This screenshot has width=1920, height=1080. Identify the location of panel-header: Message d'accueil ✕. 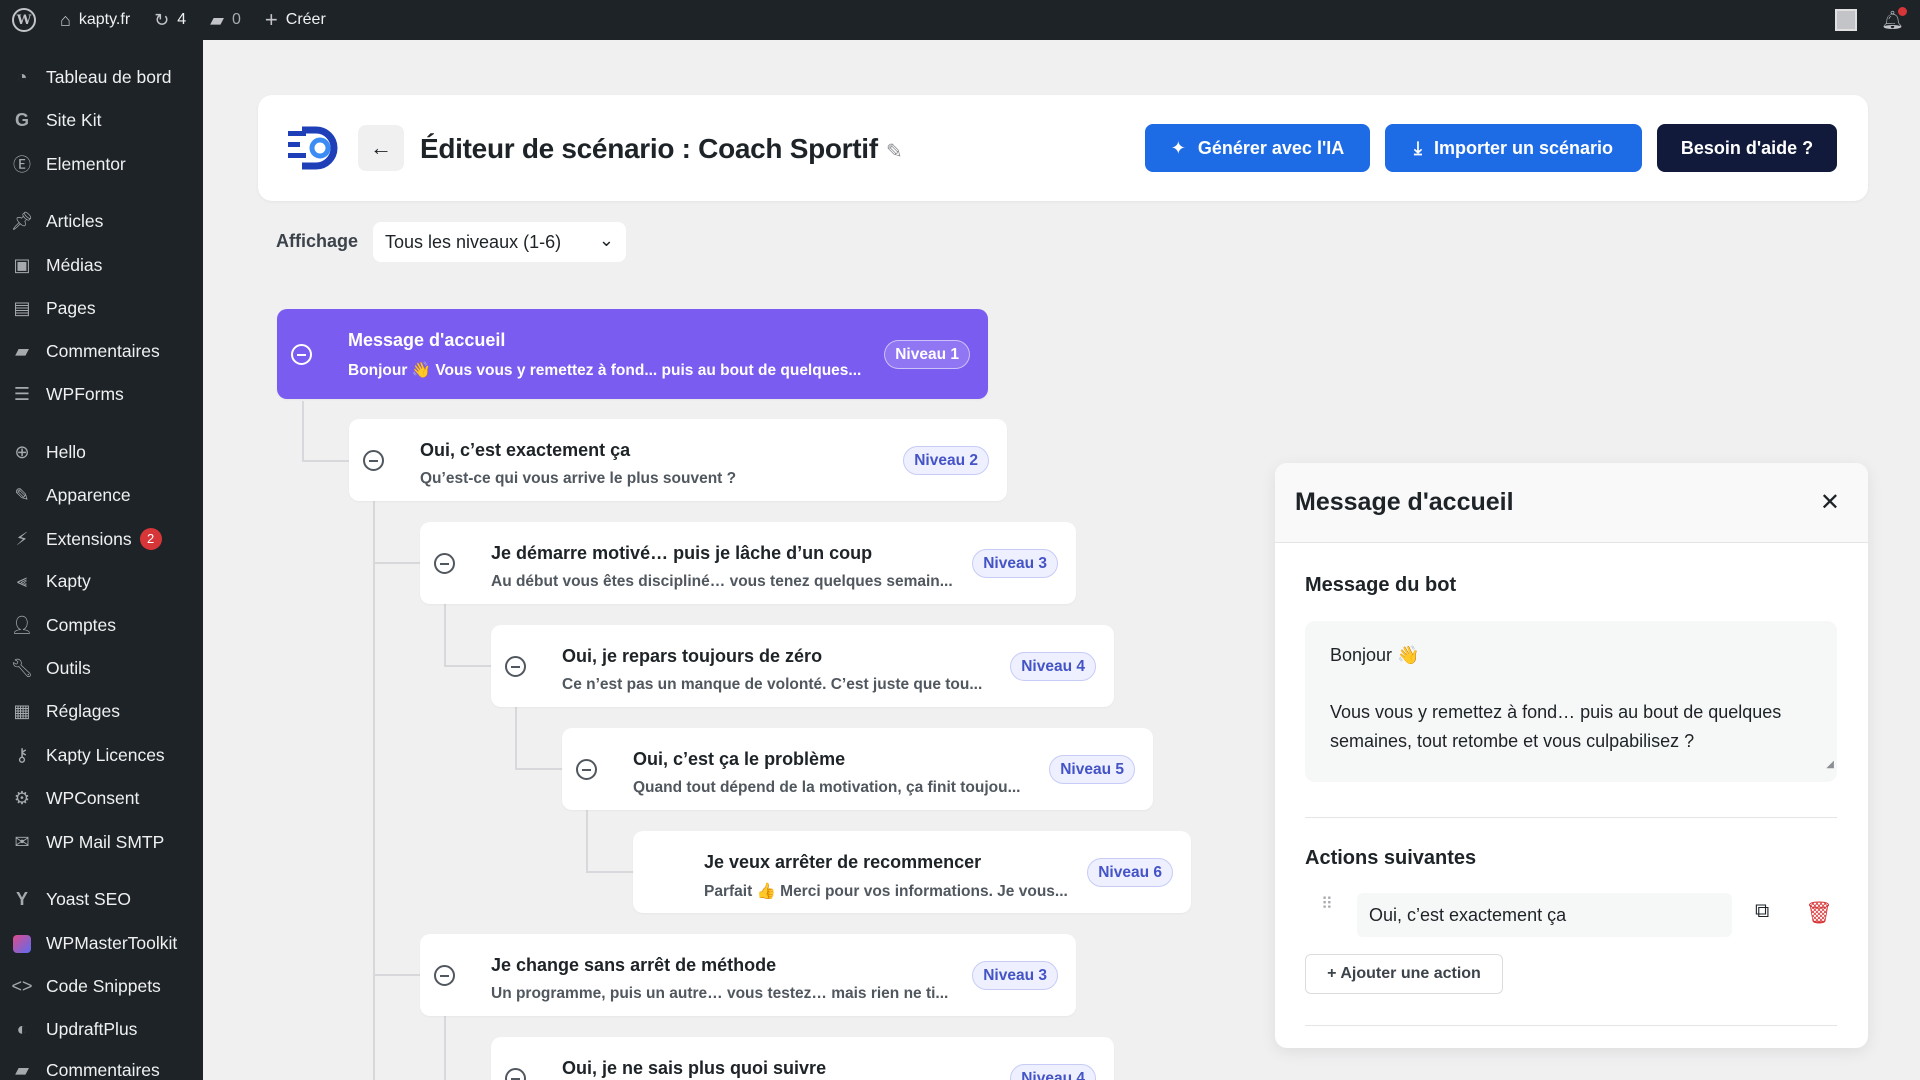
(1571, 503).